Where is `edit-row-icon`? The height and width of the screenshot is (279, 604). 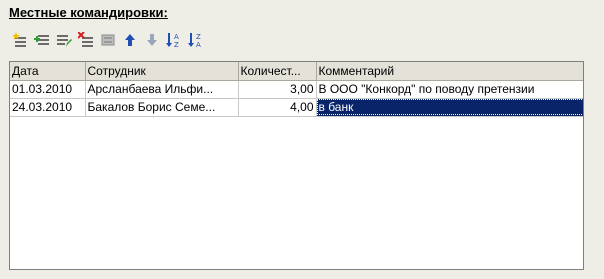
edit-row-icon is located at coordinates (64, 41).